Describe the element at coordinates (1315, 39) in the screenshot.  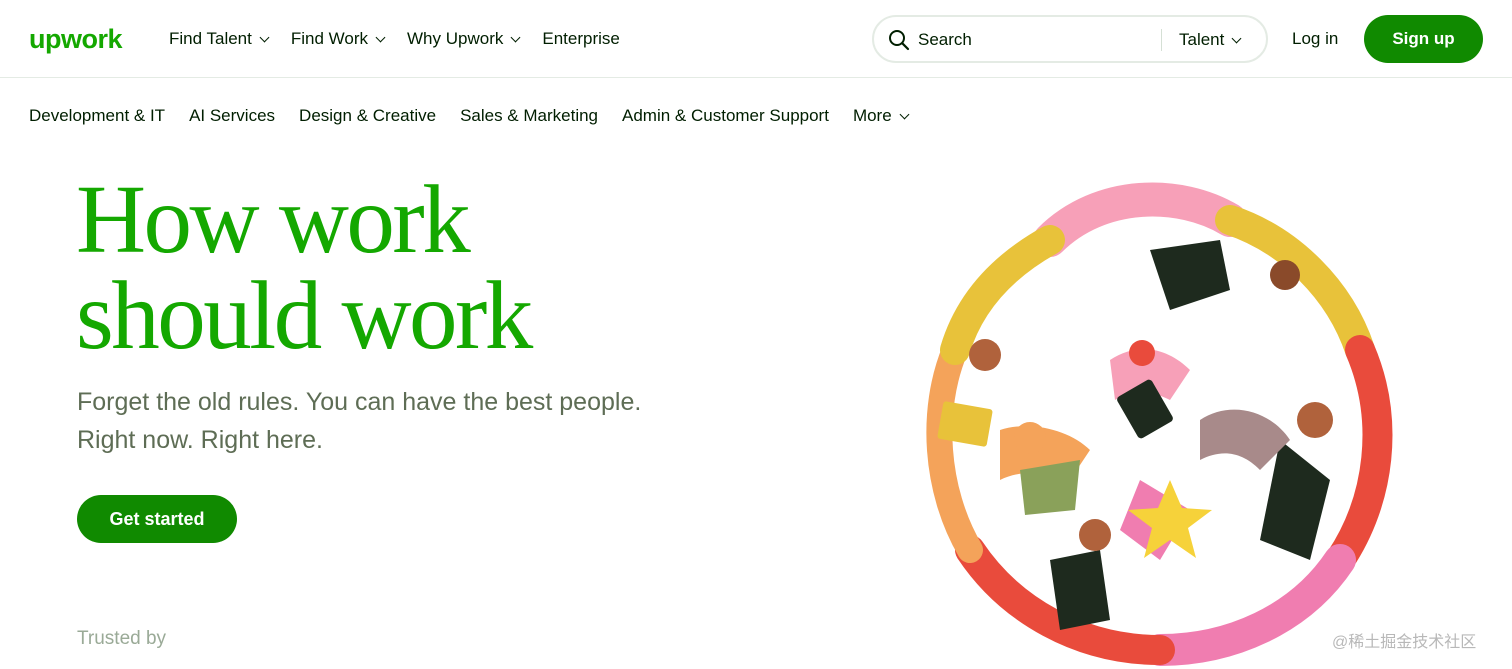
I see `login-link: Log in` at that location.